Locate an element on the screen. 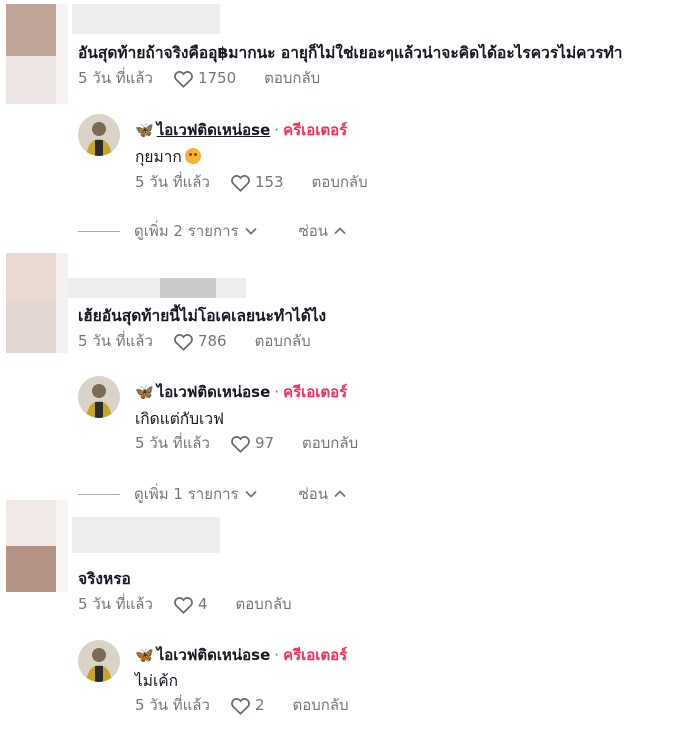 The image size is (700, 729). view-more-replies-button: ดูเพิ่ม 1 รายการ is located at coordinates (195, 494).